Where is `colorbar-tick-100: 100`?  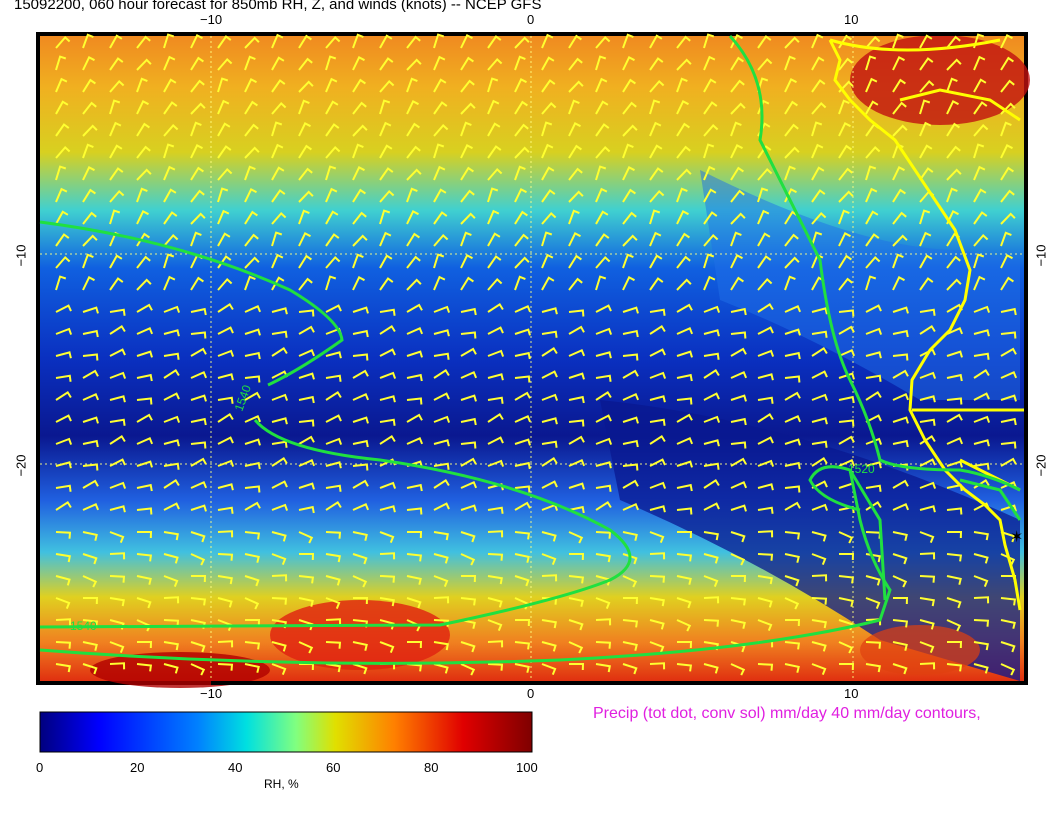 colorbar-tick-100: 100 is located at coordinates (527, 767).